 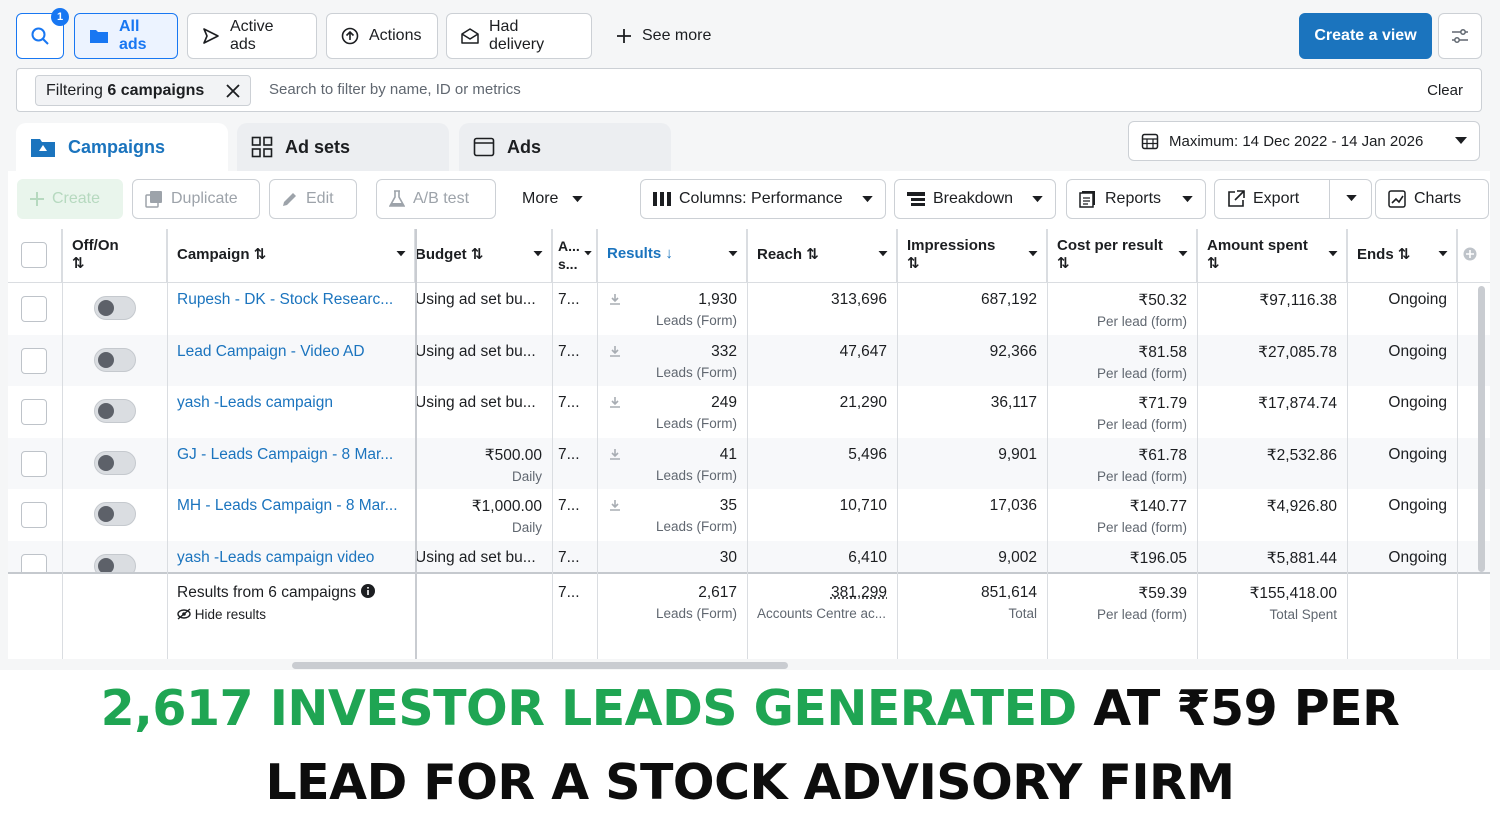 I want to click on edit-button: Edit, so click(x=313, y=199).